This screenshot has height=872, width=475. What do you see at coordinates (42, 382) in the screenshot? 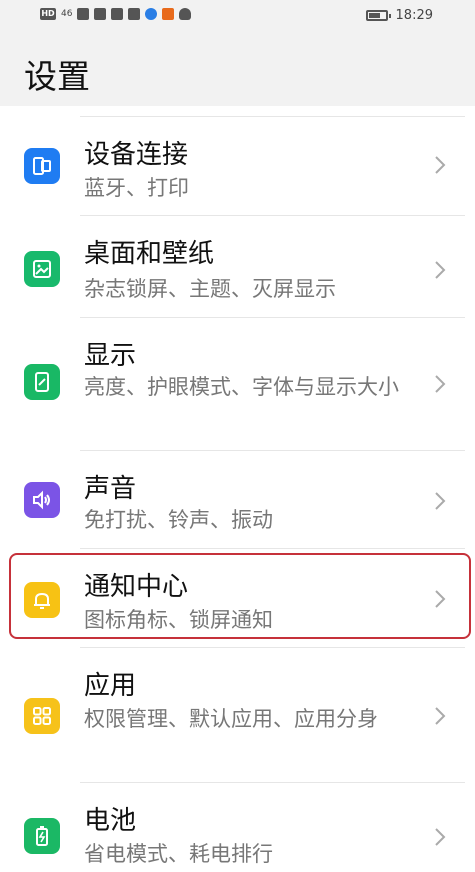
I see `display-icon` at bounding box center [42, 382].